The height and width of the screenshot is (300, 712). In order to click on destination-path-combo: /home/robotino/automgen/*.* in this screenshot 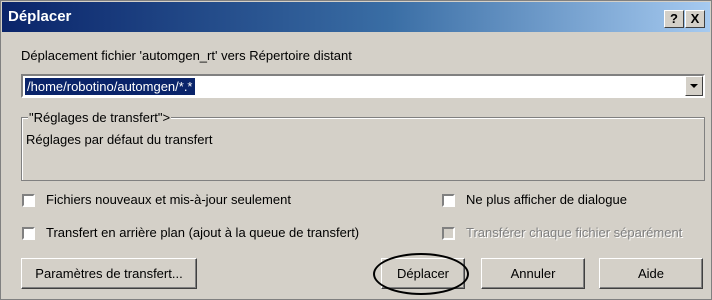, I will do `click(363, 86)`.